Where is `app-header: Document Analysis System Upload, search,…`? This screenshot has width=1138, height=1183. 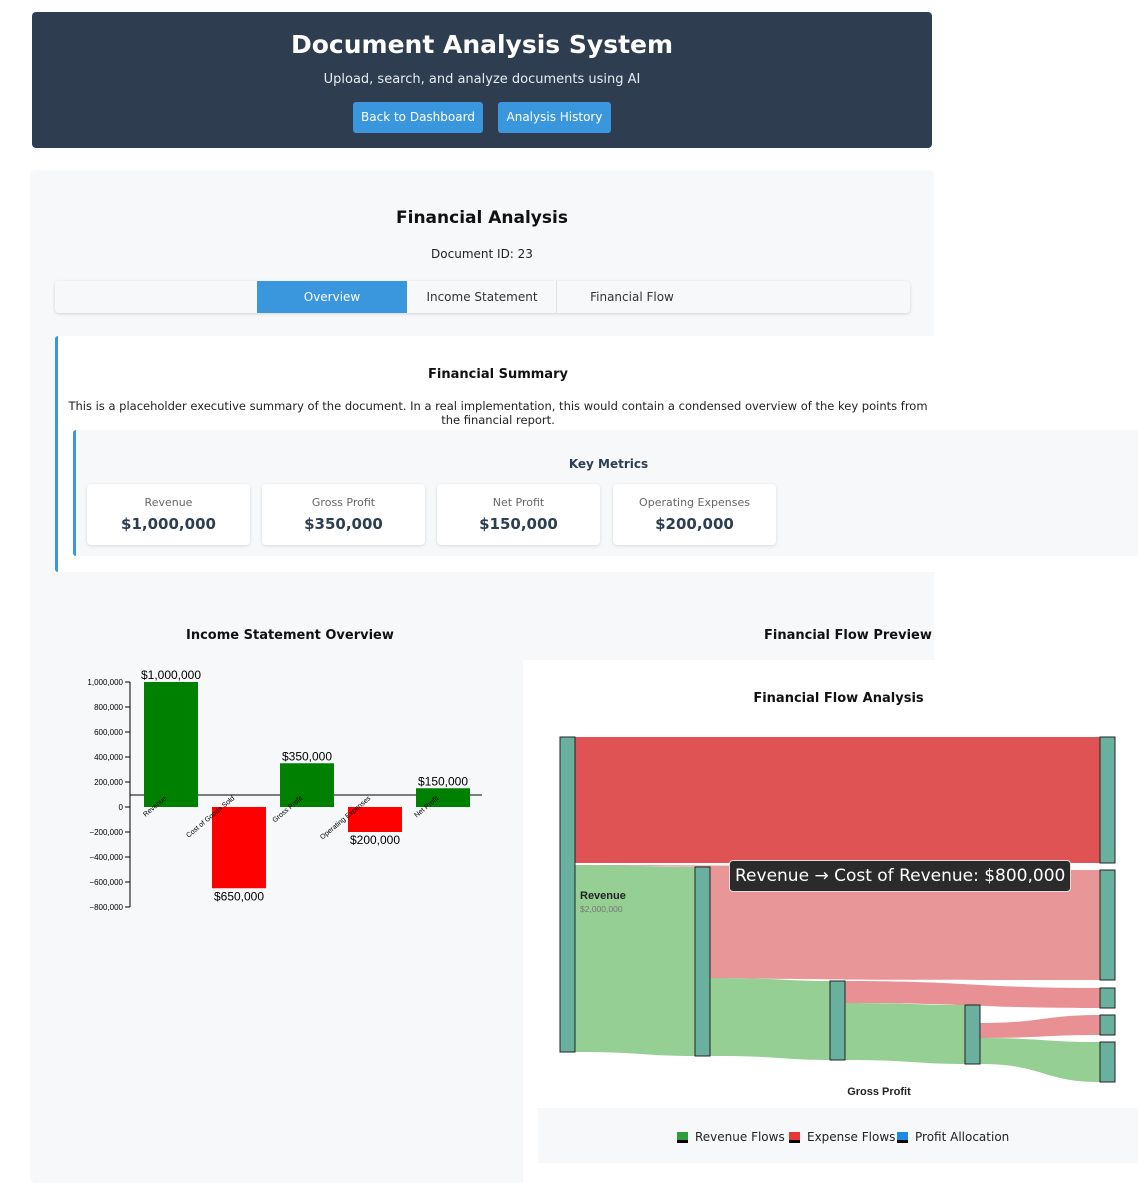 app-header: Document Analysis System Upload, search,… is located at coordinates (482, 80).